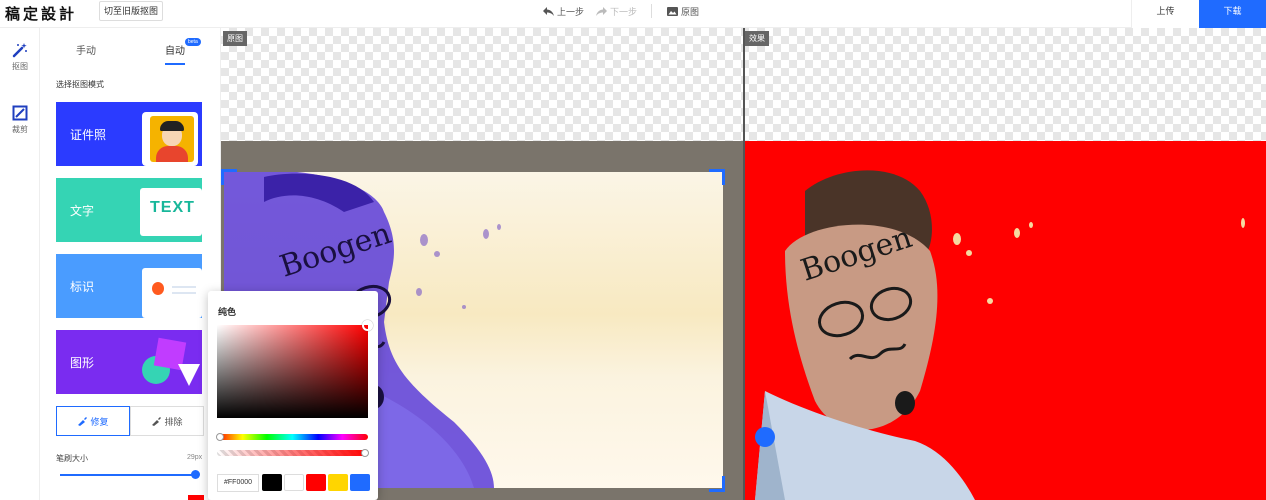 This screenshot has height=500, width=1266. I want to click on undo-button: 上一步, so click(563, 11).